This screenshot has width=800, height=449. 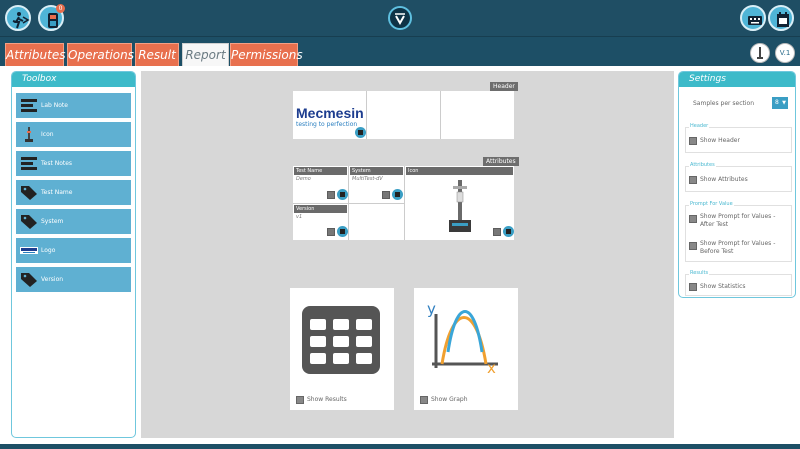 What do you see at coordinates (342, 231) in the screenshot?
I see `delete-version-button` at bounding box center [342, 231].